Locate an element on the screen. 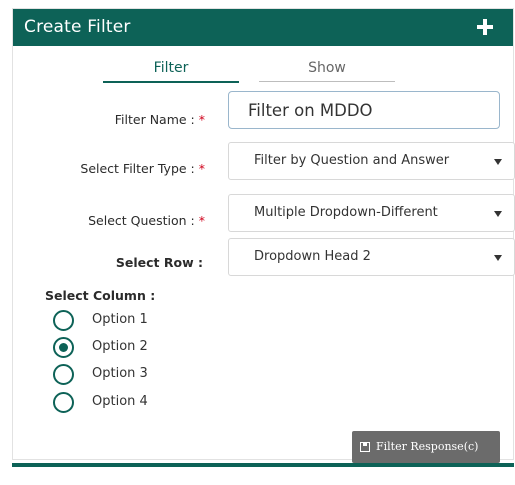  panel-title: Create Filter is located at coordinates (77, 27).